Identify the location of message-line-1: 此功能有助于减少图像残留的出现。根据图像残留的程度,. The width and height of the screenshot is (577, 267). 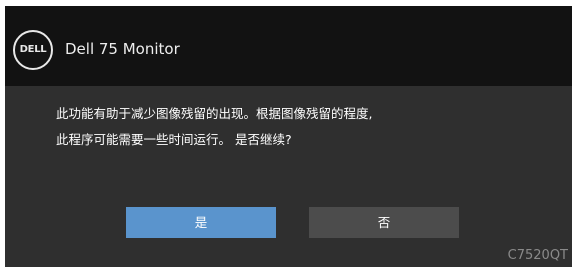
(214, 113).